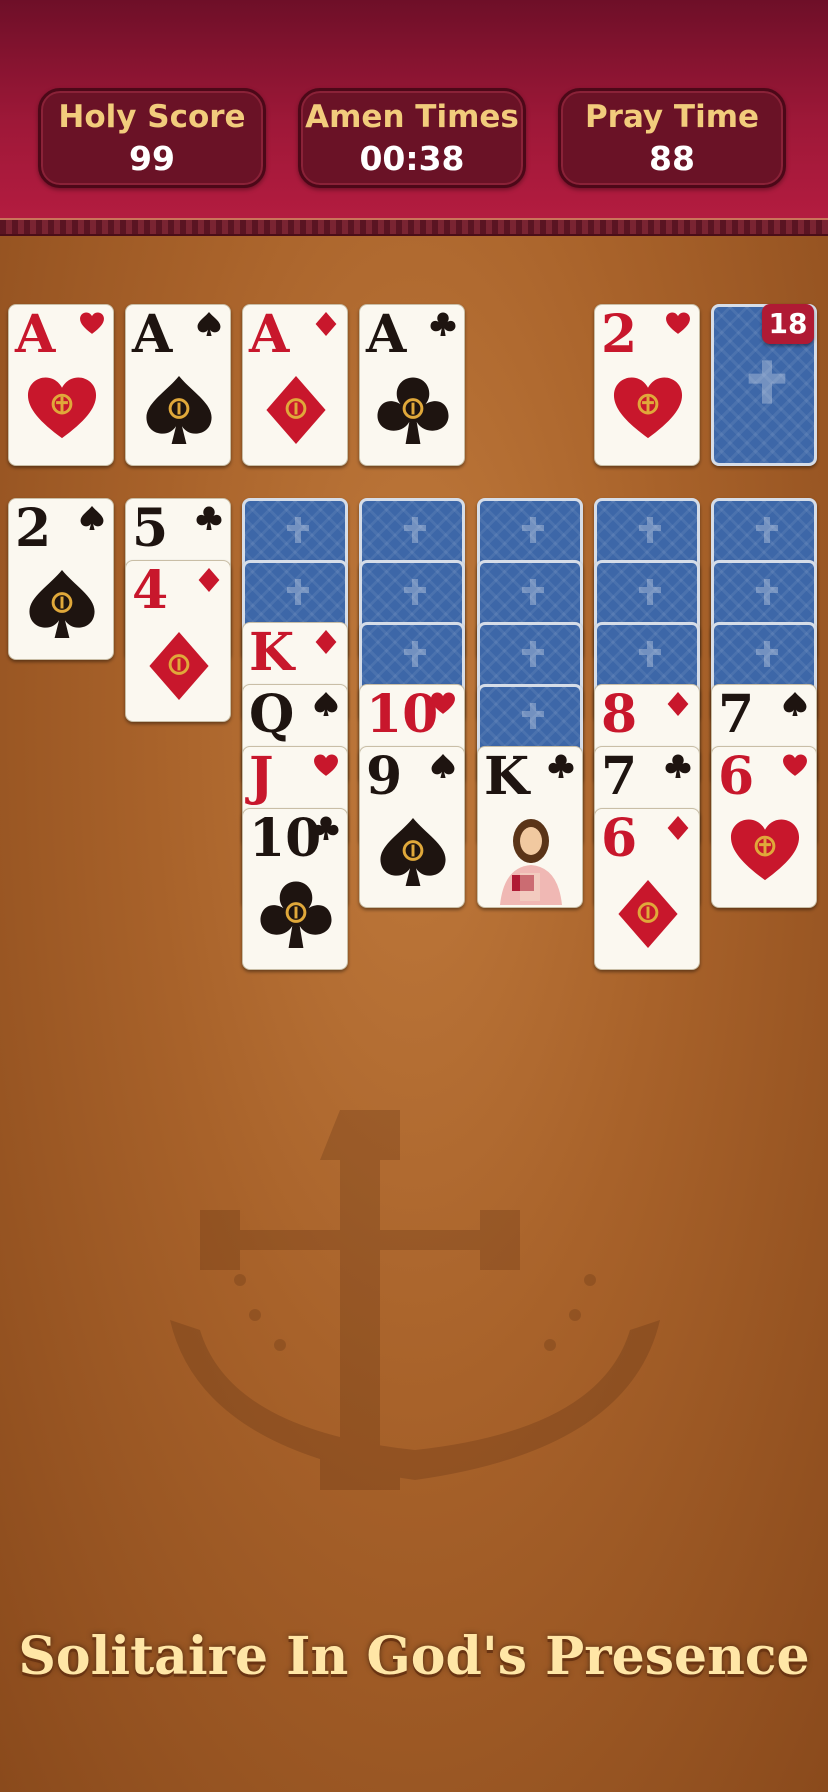 The image size is (828, 1792). What do you see at coordinates (767, 382) in the screenshot?
I see `cross-icon` at bounding box center [767, 382].